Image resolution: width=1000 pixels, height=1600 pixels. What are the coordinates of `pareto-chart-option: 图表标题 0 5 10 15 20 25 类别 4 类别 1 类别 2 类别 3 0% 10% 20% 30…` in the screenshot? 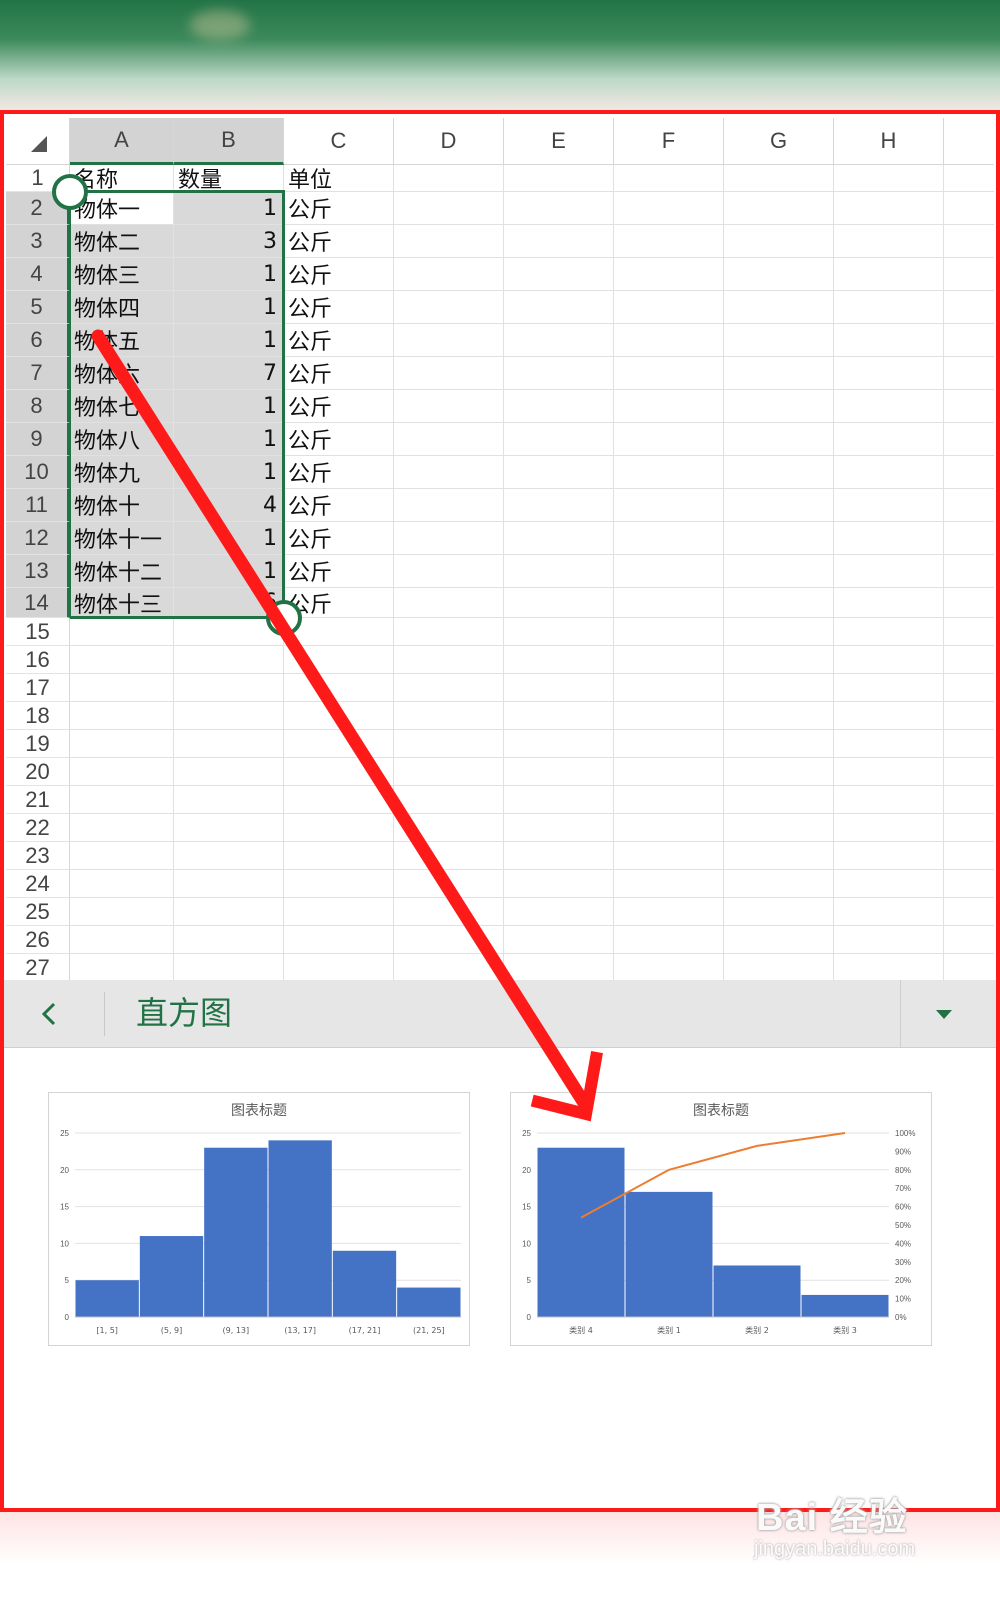 It's located at (721, 1219).